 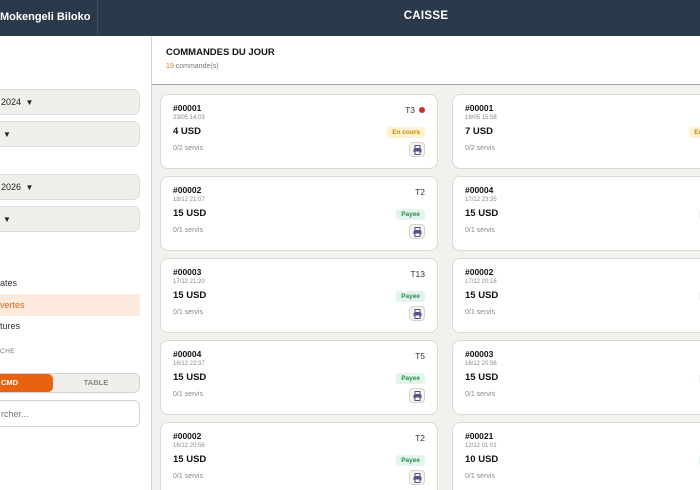 I want to click on order-card: #0002112/12 01:0110 USD0/1 servisPa, so click(x=576, y=456).